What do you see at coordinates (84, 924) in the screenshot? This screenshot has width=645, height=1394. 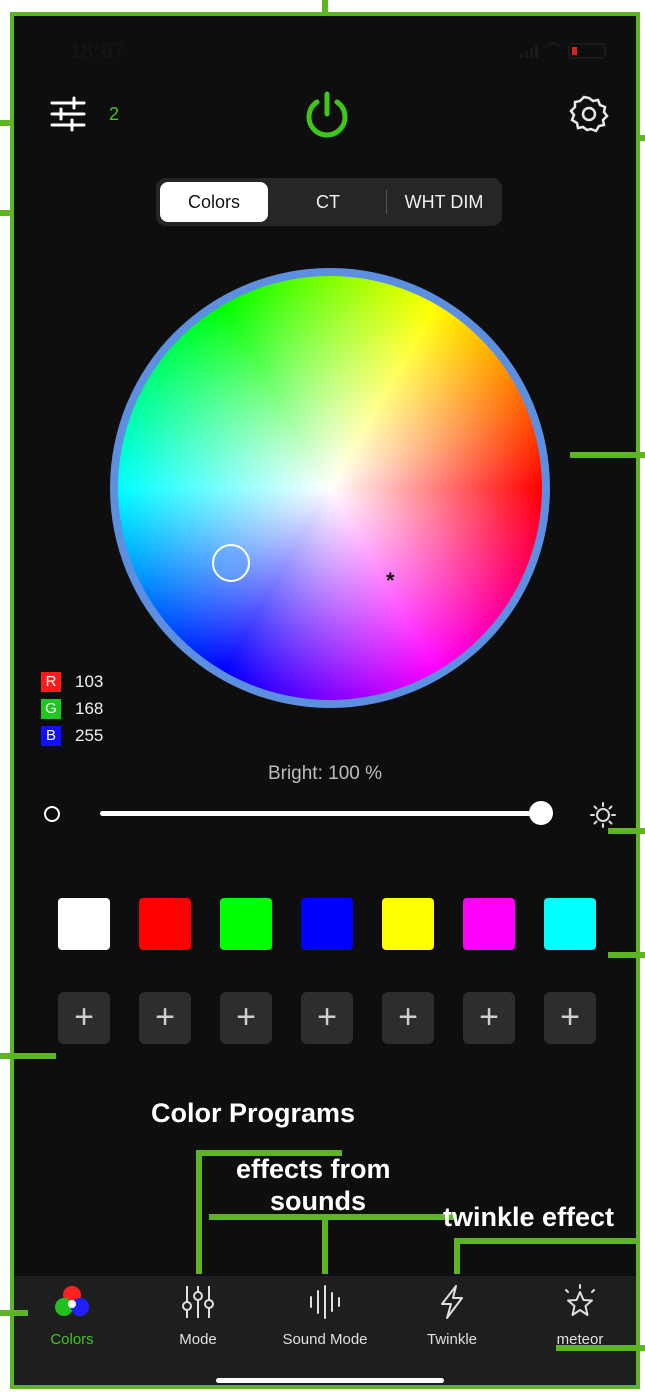 I see `swatch-white` at bounding box center [84, 924].